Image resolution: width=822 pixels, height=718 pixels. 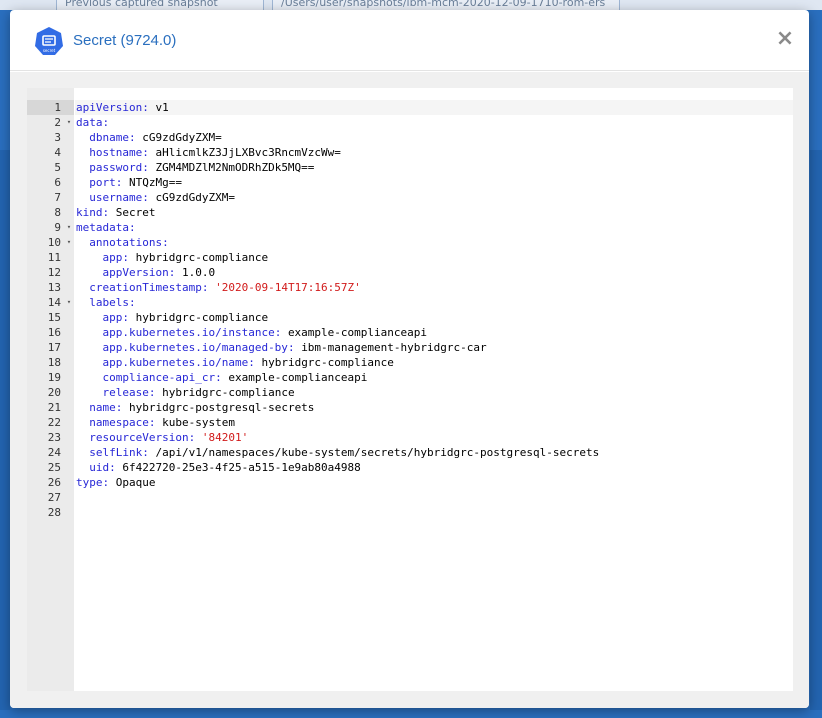 I want to click on code-line: 22 namespace: kube-system, so click(x=410, y=422).